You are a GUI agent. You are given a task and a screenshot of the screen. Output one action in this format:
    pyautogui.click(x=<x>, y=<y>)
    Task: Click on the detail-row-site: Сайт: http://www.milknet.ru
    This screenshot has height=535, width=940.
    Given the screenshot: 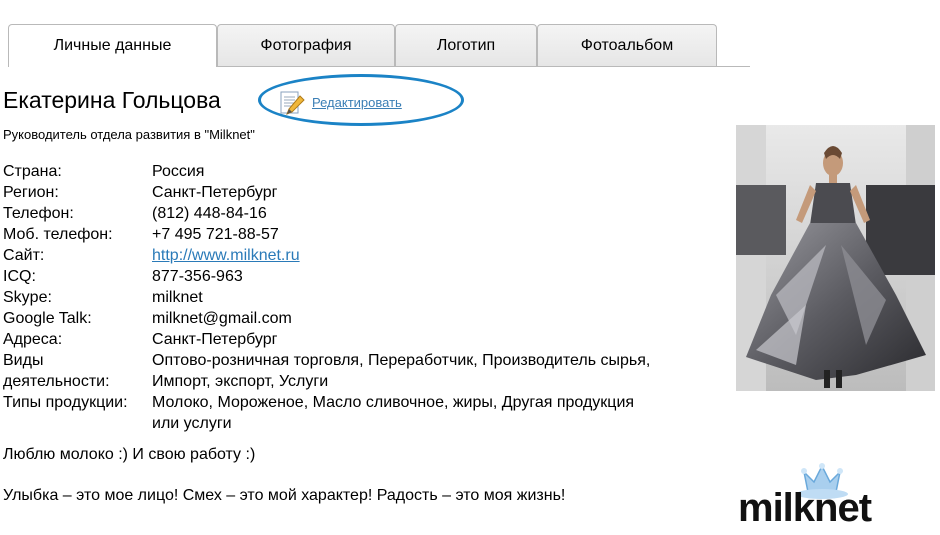 What is the action you would take?
    pyautogui.click(x=332, y=255)
    